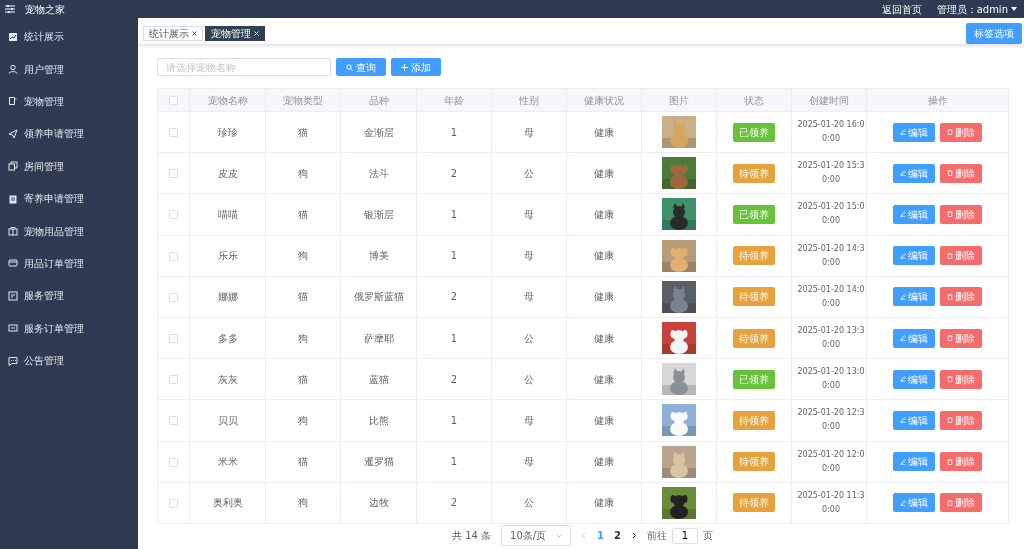 The image size is (1024, 549). Describe the element at coordinates (69, 360) in the screenshot. I see `sidebar-item: 公告管理` at that location.